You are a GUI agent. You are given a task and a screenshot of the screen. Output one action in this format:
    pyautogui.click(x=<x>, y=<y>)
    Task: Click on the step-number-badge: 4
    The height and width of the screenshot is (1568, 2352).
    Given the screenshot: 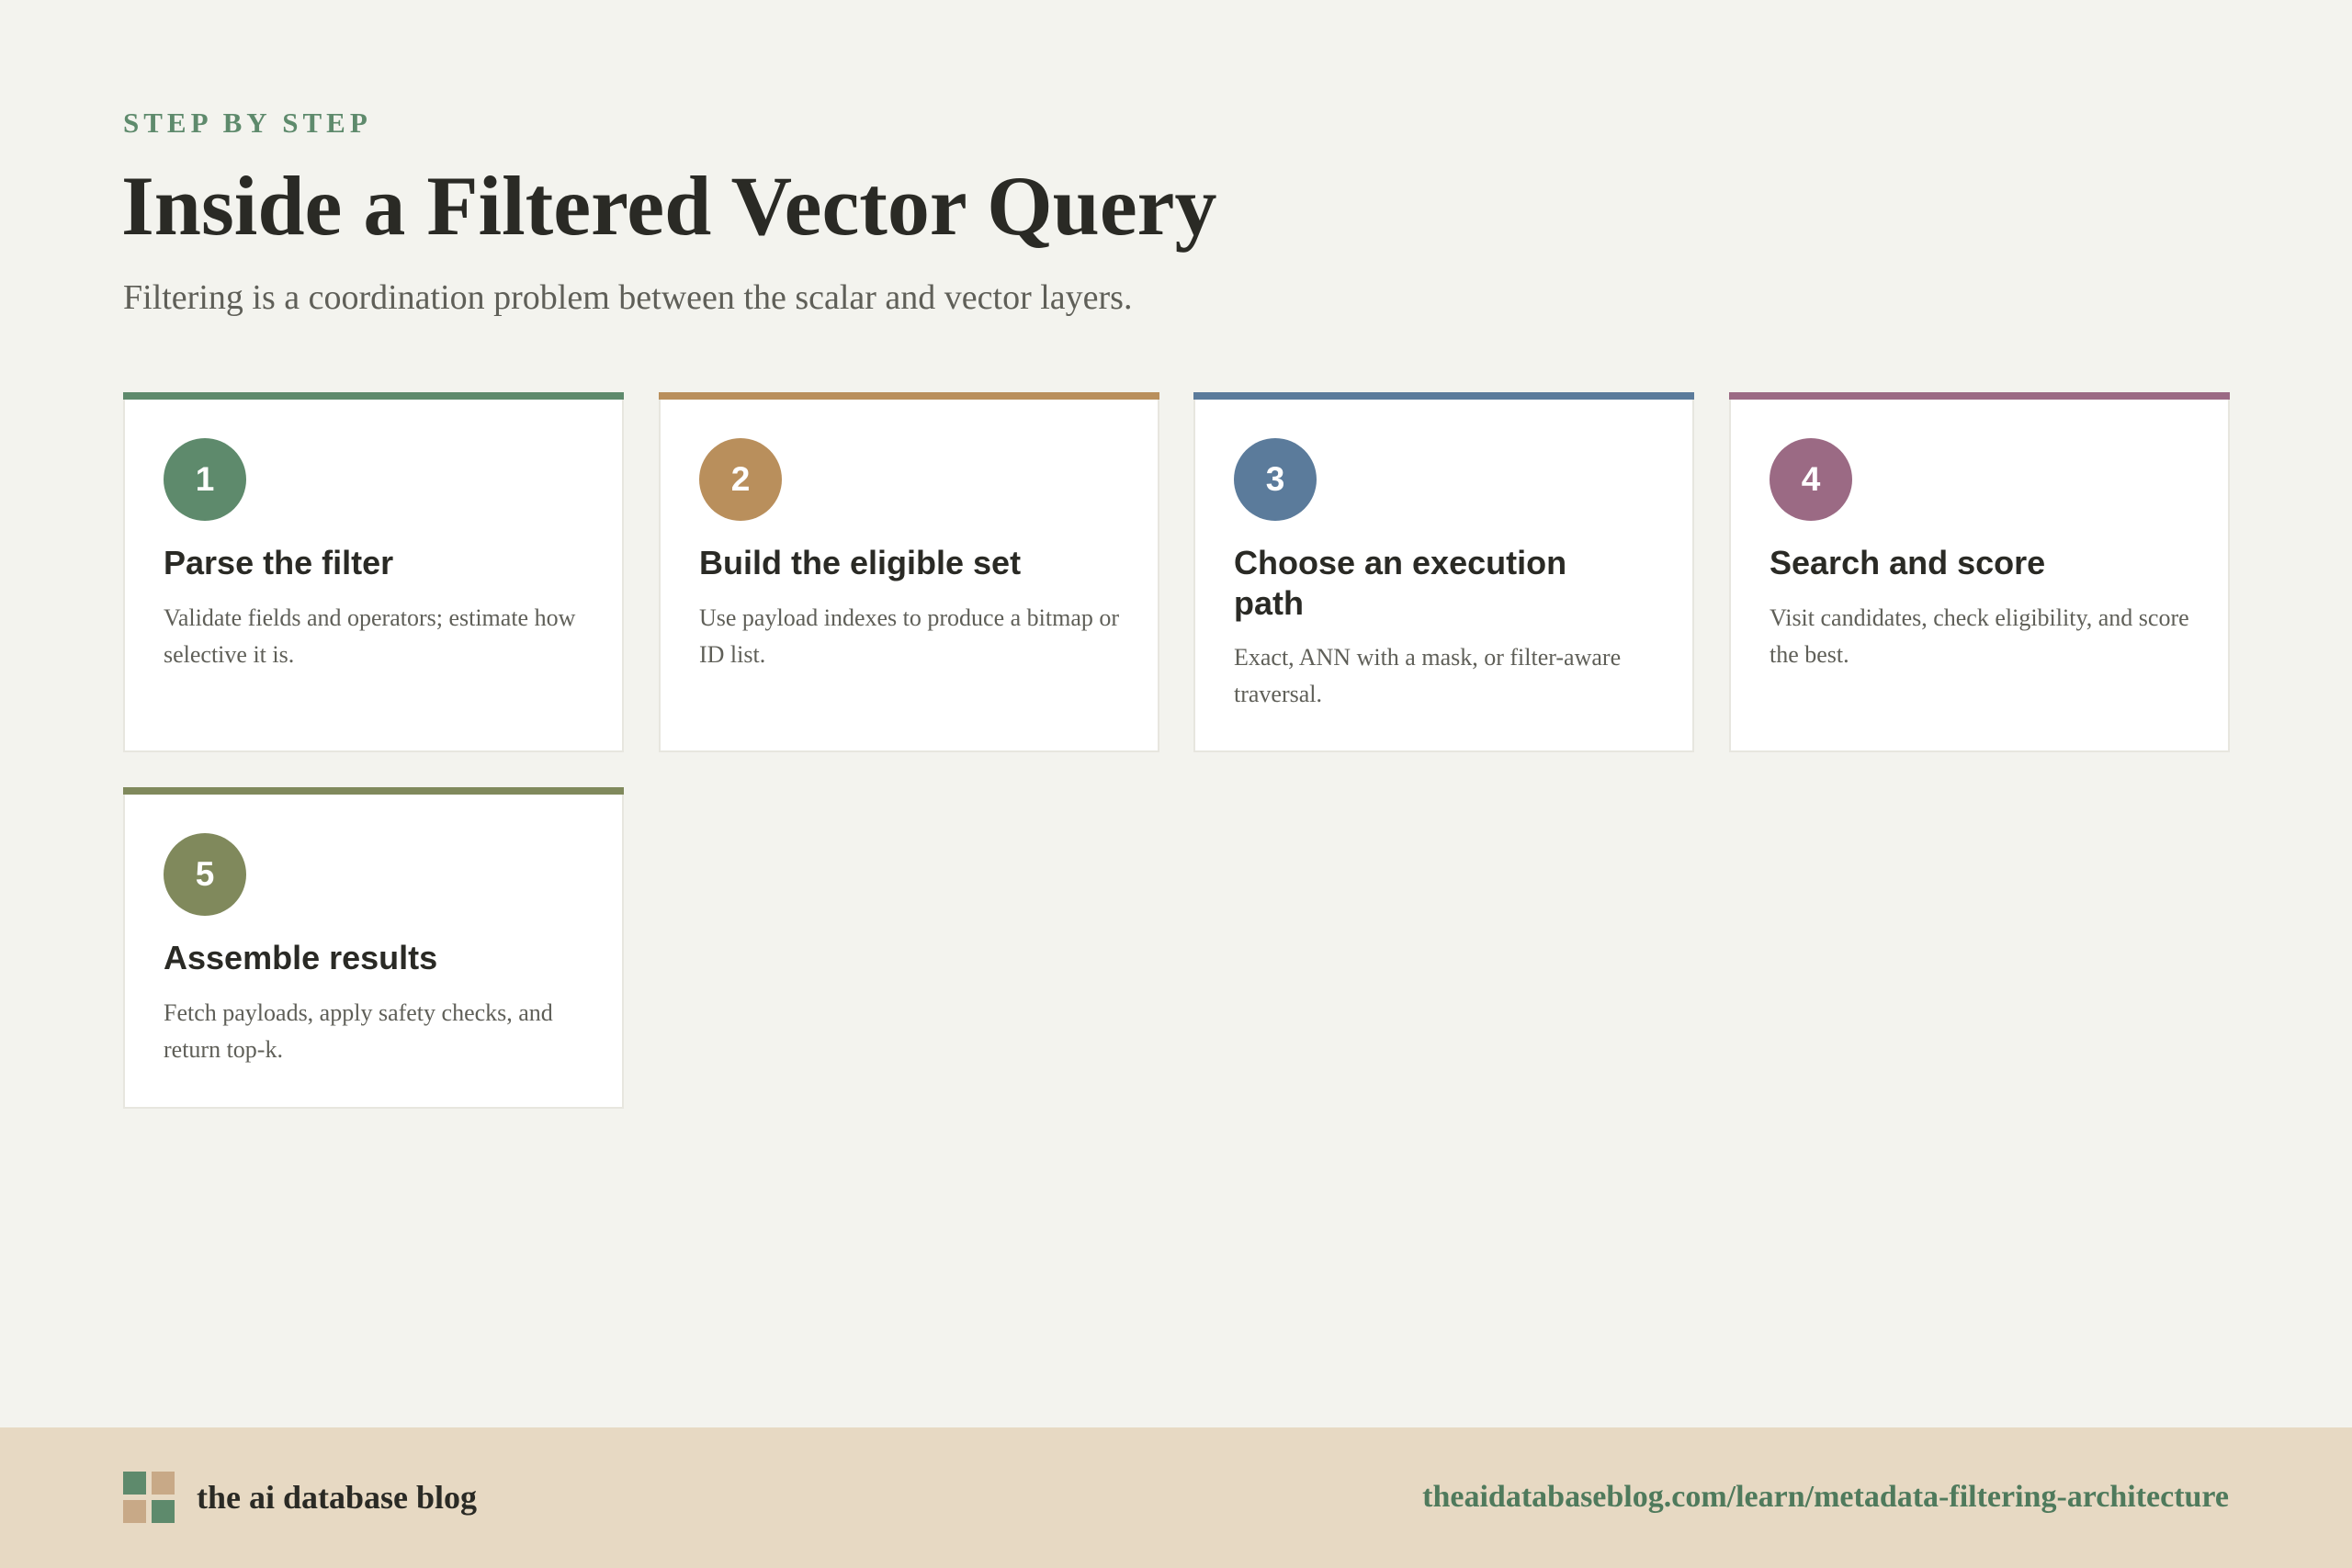 What is the action you would take?
    pyautogui.click(x=1811, y=480)
    